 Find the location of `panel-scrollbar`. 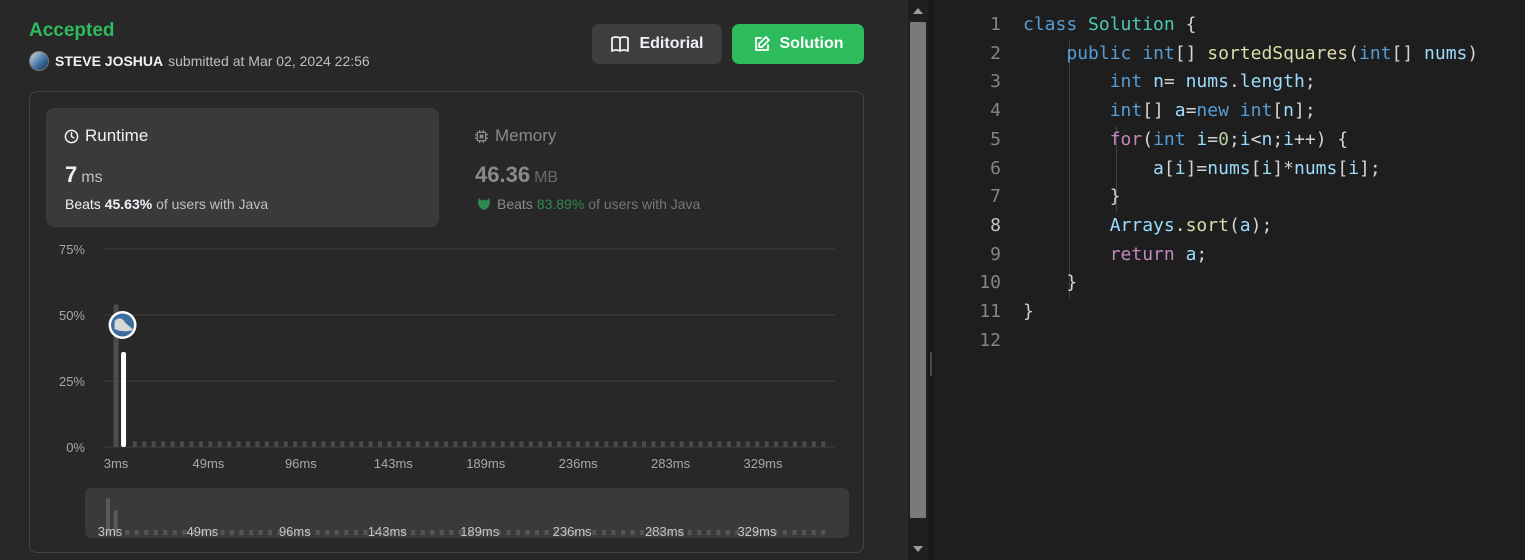

panel-scrollbar is located at coordinates (918, 280).